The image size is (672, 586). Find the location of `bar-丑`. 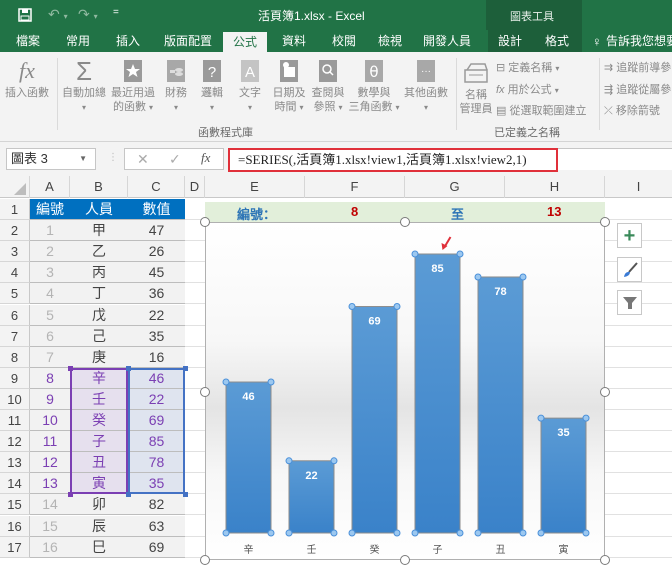

bar-丑 is located at coordinates (500, 405).